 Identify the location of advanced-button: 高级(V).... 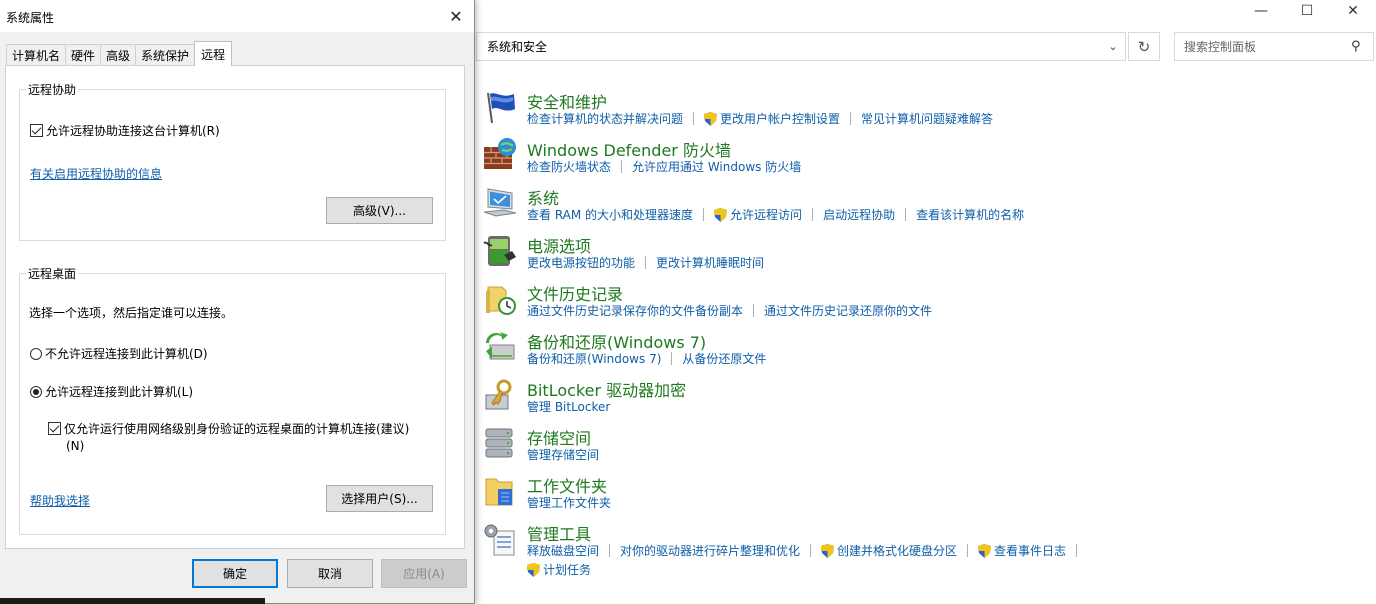
(379, 210).